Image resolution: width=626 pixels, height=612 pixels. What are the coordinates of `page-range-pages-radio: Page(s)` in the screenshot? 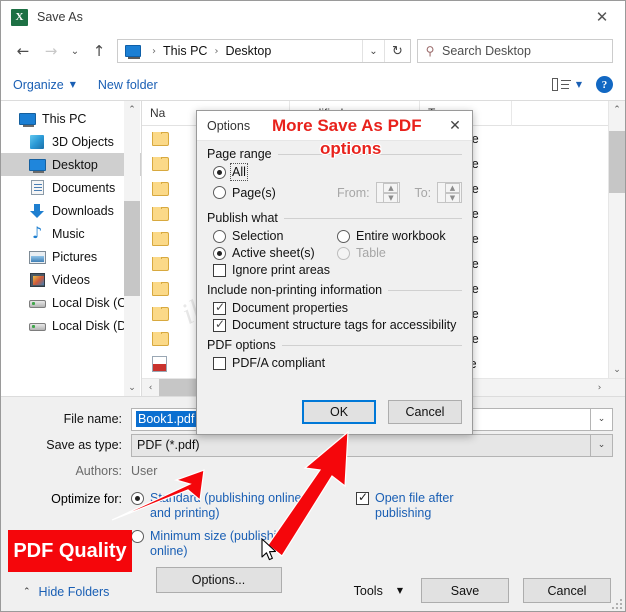 It's located at (275, 193).